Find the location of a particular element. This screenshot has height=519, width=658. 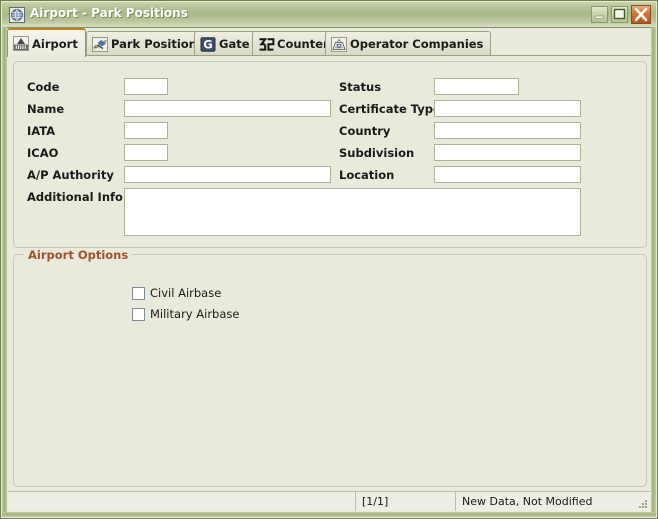

additional-info-textarea is located at coordinates (352, 212).